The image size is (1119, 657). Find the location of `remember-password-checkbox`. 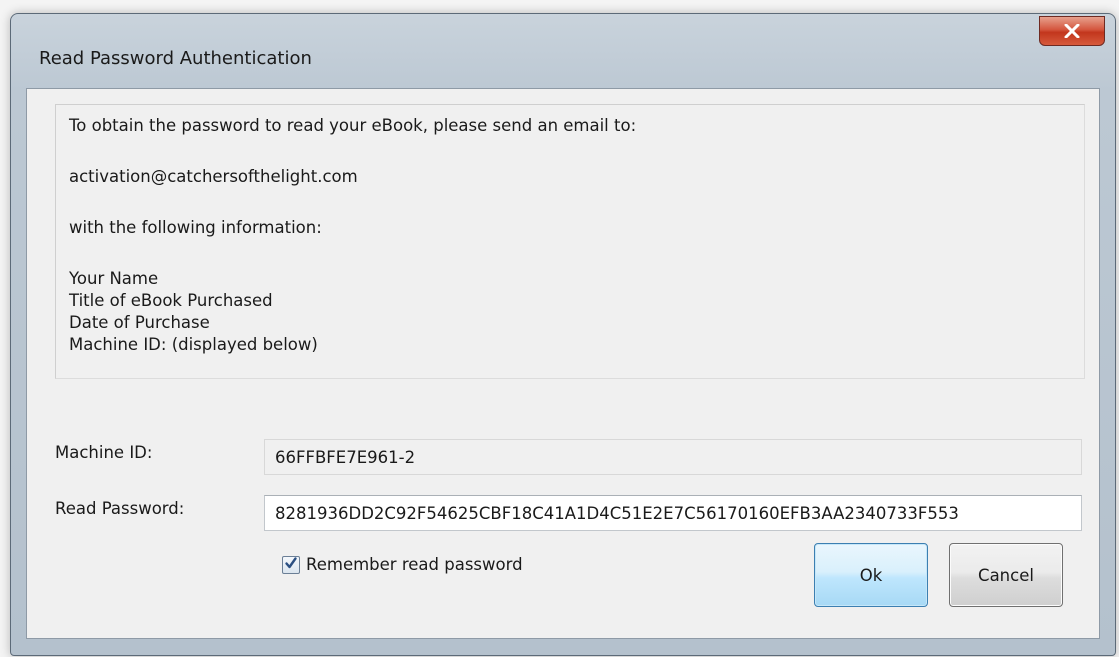

remember-password-checkbox is located at coordinates (291, 564).